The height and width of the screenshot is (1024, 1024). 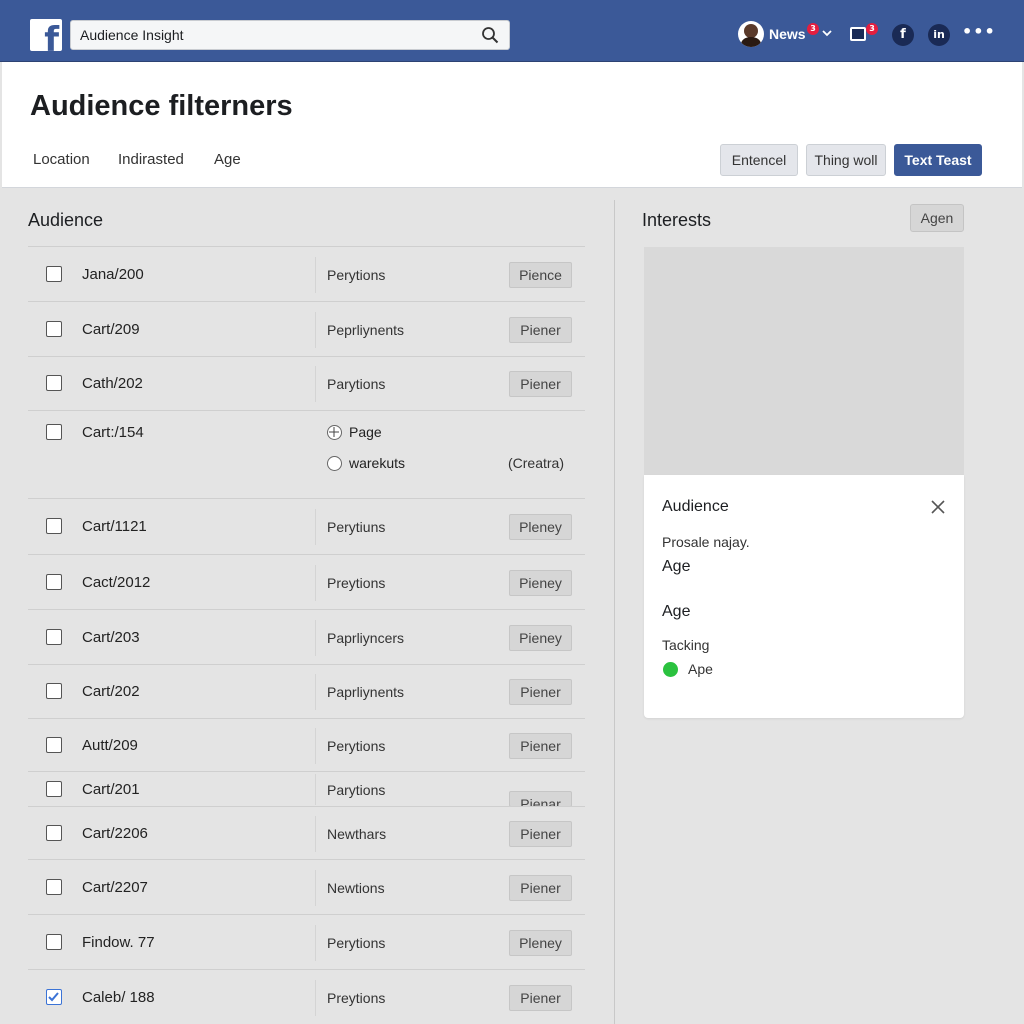 I want to click on radio-label-warekuts: warekuts, so click(x=377, y=463).